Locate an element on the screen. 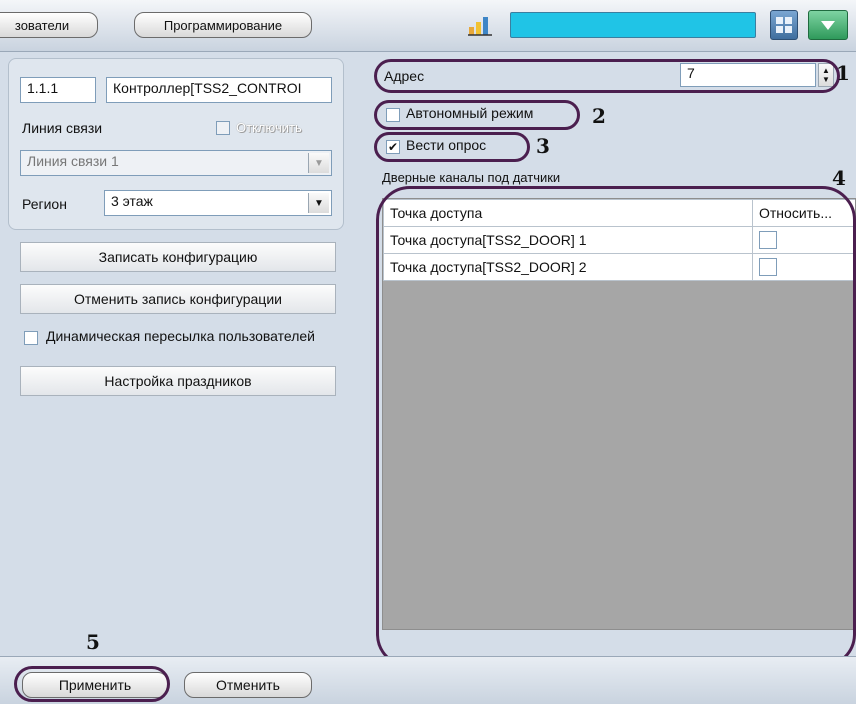  holidays-settings-button: Настройка праздников is located at coordinates (178, 381).